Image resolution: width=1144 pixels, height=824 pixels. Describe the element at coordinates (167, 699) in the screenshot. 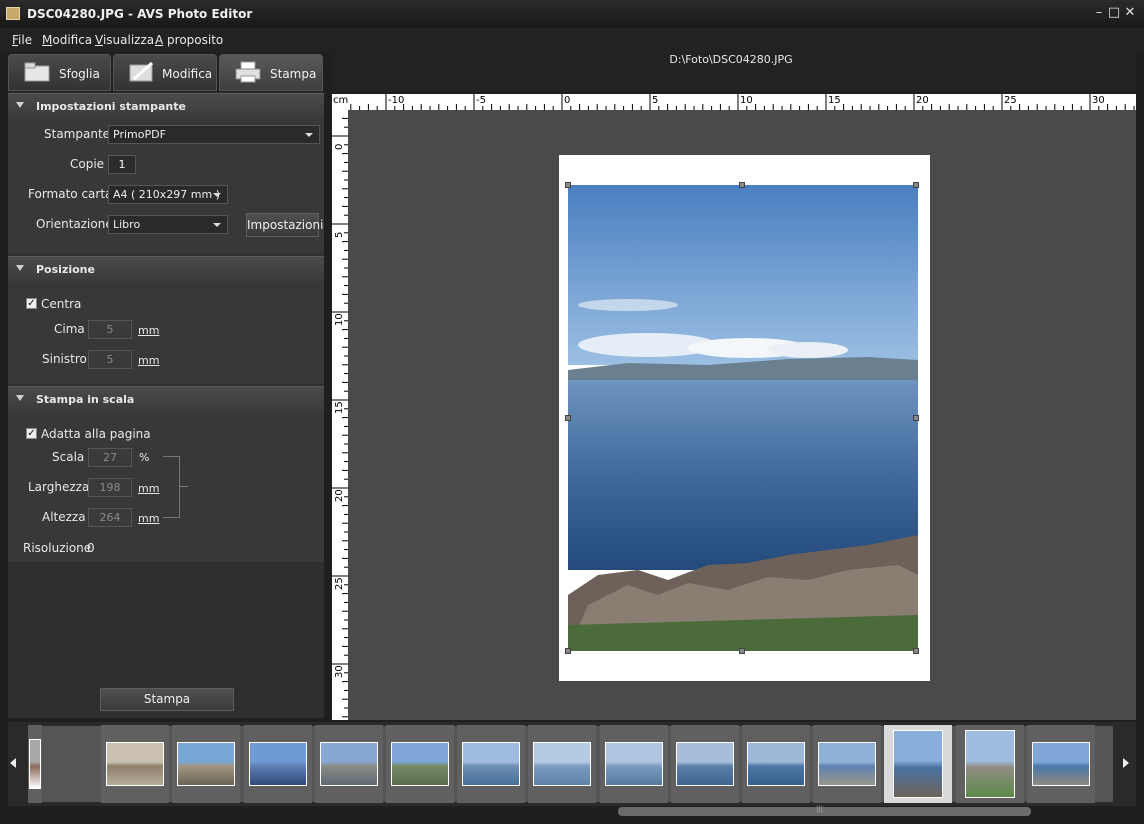

I see `print-button: Stampa` at that location.